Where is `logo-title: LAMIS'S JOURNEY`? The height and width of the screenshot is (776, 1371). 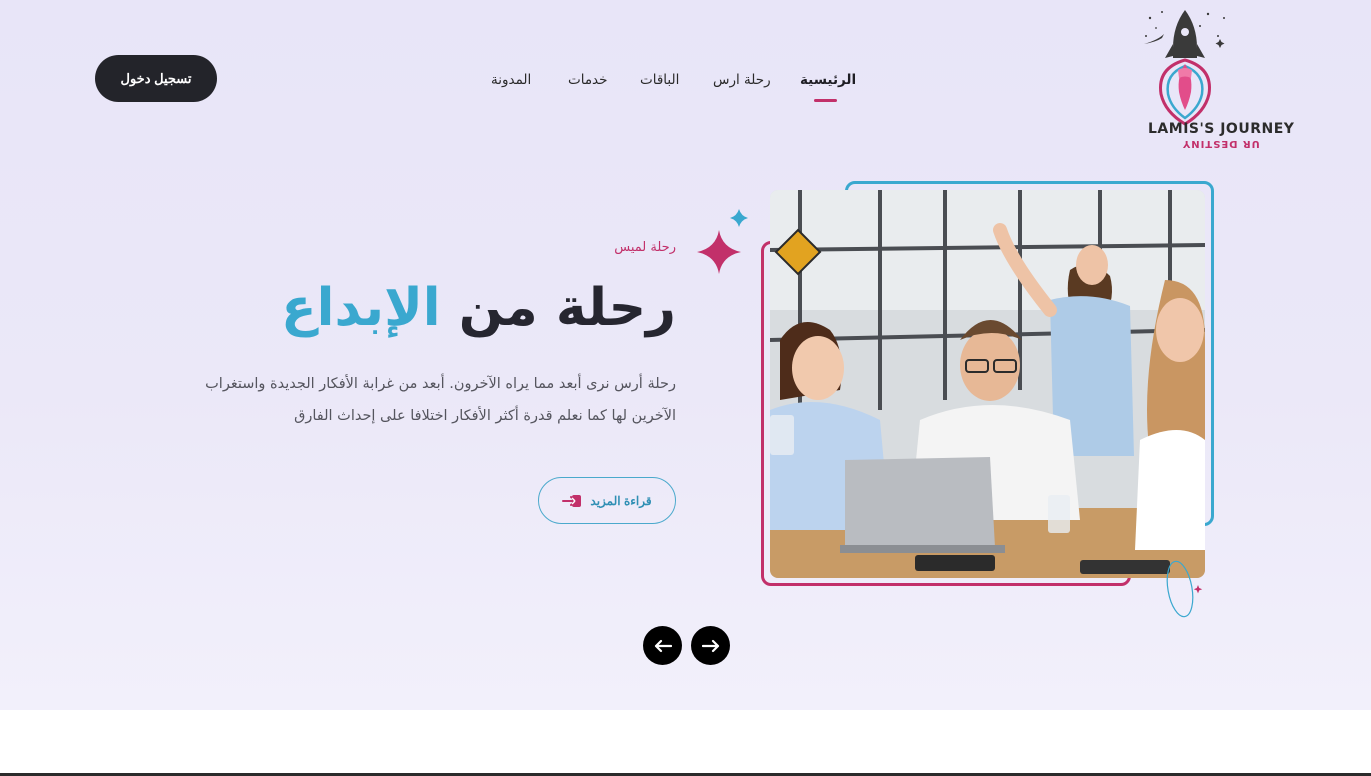 logo-title: LAMIS'S JOURNEY is located at coordinates (1221, 129).